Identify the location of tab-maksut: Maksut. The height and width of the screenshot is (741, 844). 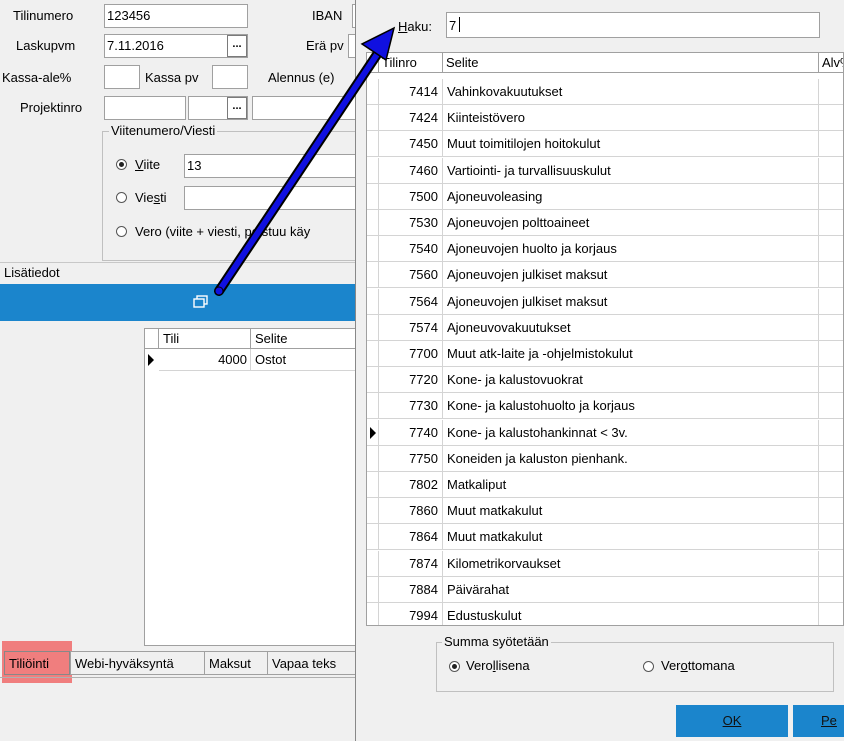
(236, 663).